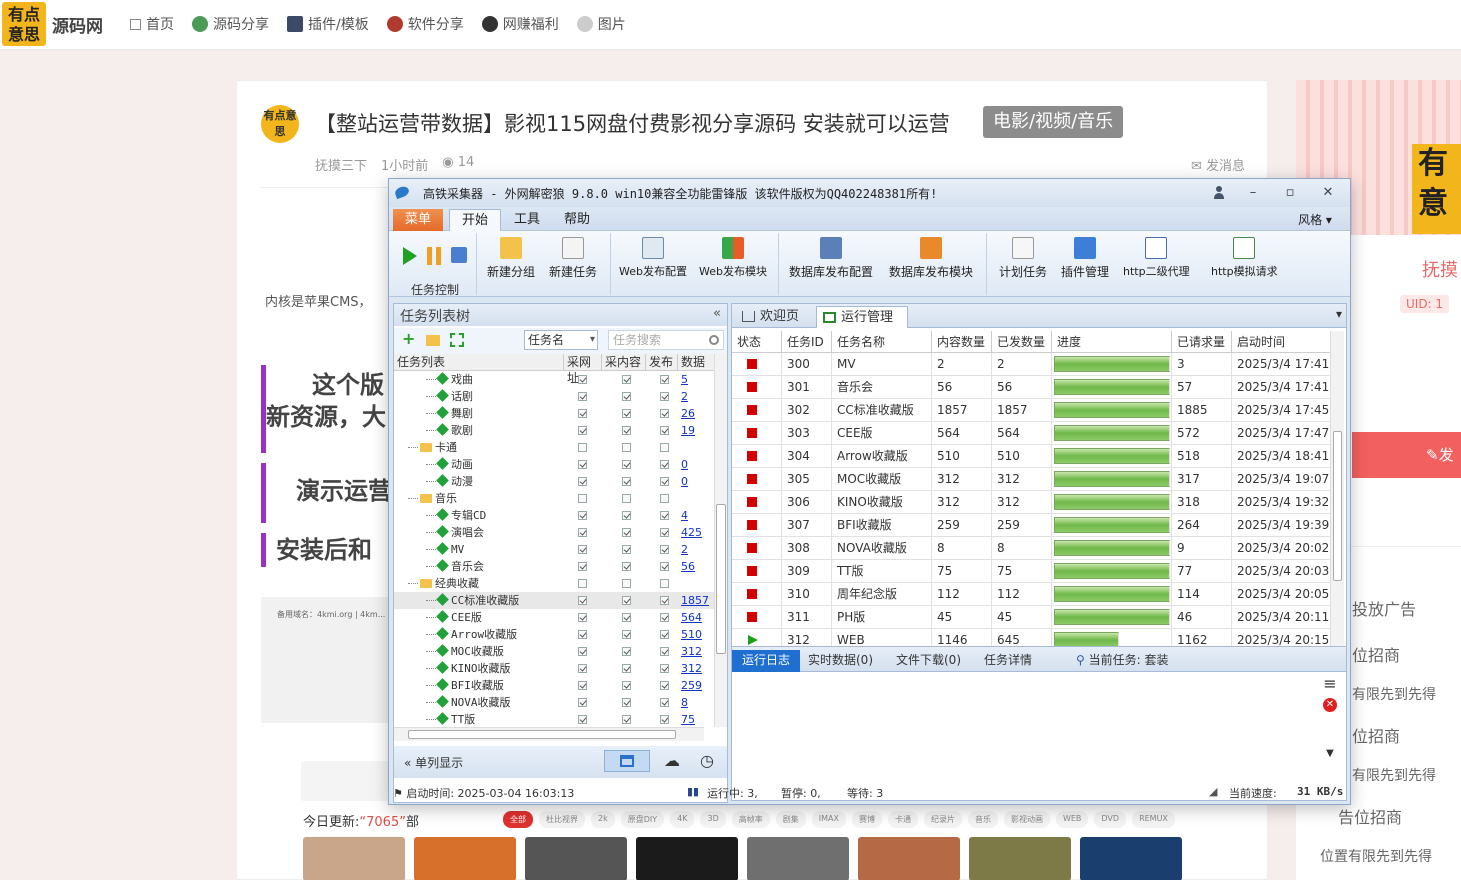 This screenshot has width=1461, height=880. What do you see at coordinates (691, 668) in the screenshot?
I see `data-count-link: 312` at bounding box center [691, 668].